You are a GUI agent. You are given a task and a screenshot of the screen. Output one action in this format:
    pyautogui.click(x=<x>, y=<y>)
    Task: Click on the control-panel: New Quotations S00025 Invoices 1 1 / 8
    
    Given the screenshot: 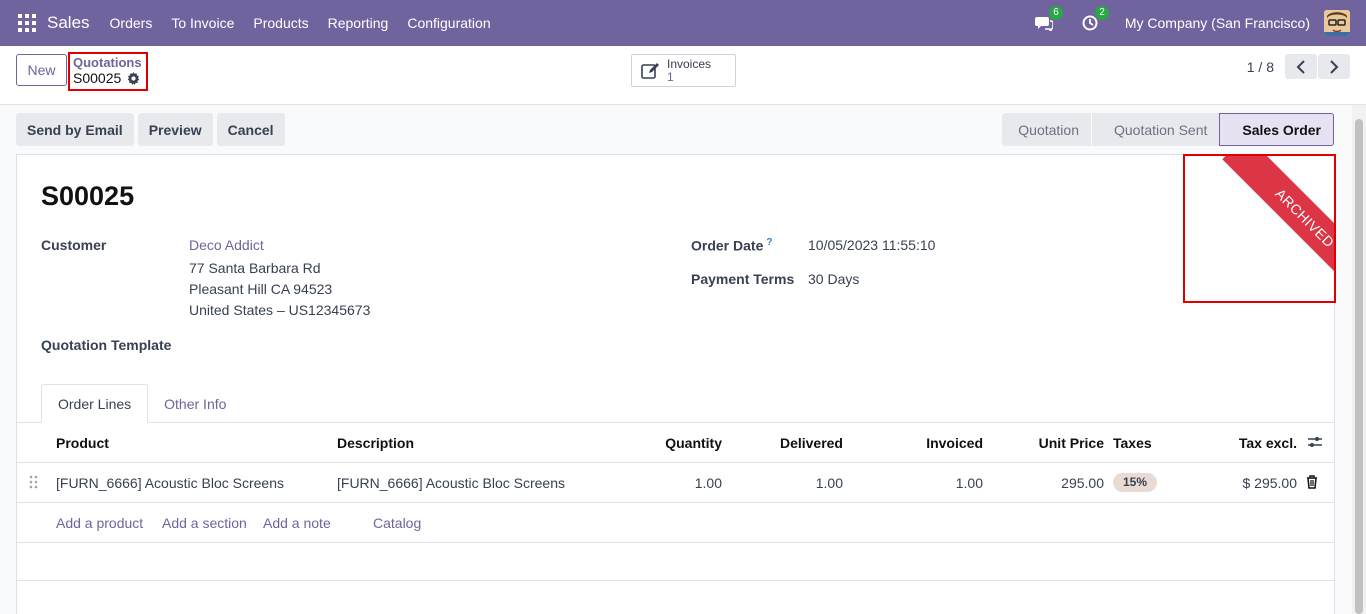 What is the action you would take?
    pyautogui.click(x=683, y=75)
    